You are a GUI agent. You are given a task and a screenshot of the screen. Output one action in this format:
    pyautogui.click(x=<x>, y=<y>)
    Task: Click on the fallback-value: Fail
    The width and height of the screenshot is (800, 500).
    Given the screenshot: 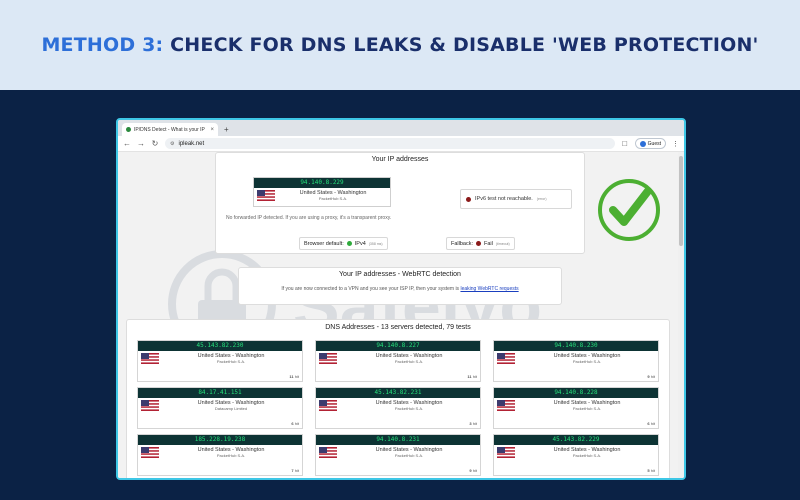 What is the action you would take?
    pyautogui.click(x=488, y=243)
    